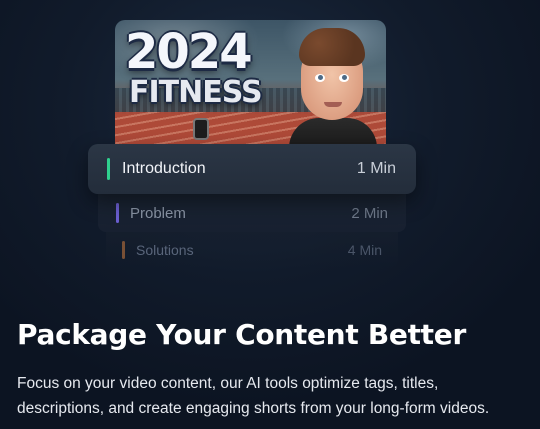 The height and width of the screenshot is (429, 540). I want to click on chapter-item-problem: Problem 2 Min, so click(252, 213).